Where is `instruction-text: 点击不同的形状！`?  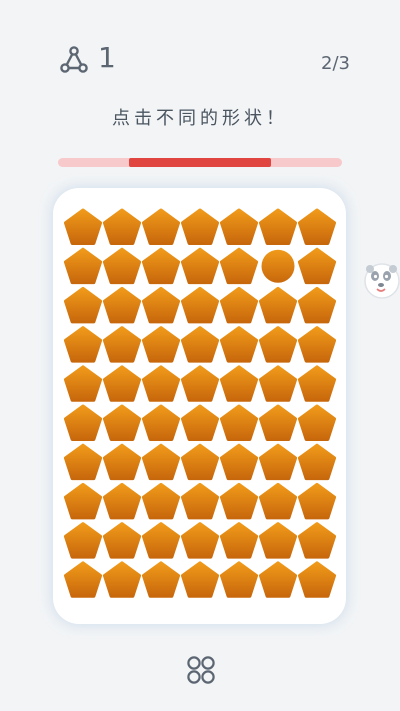
instruction-text: 点击不同的形状！ is located at coordinates (200, 118).